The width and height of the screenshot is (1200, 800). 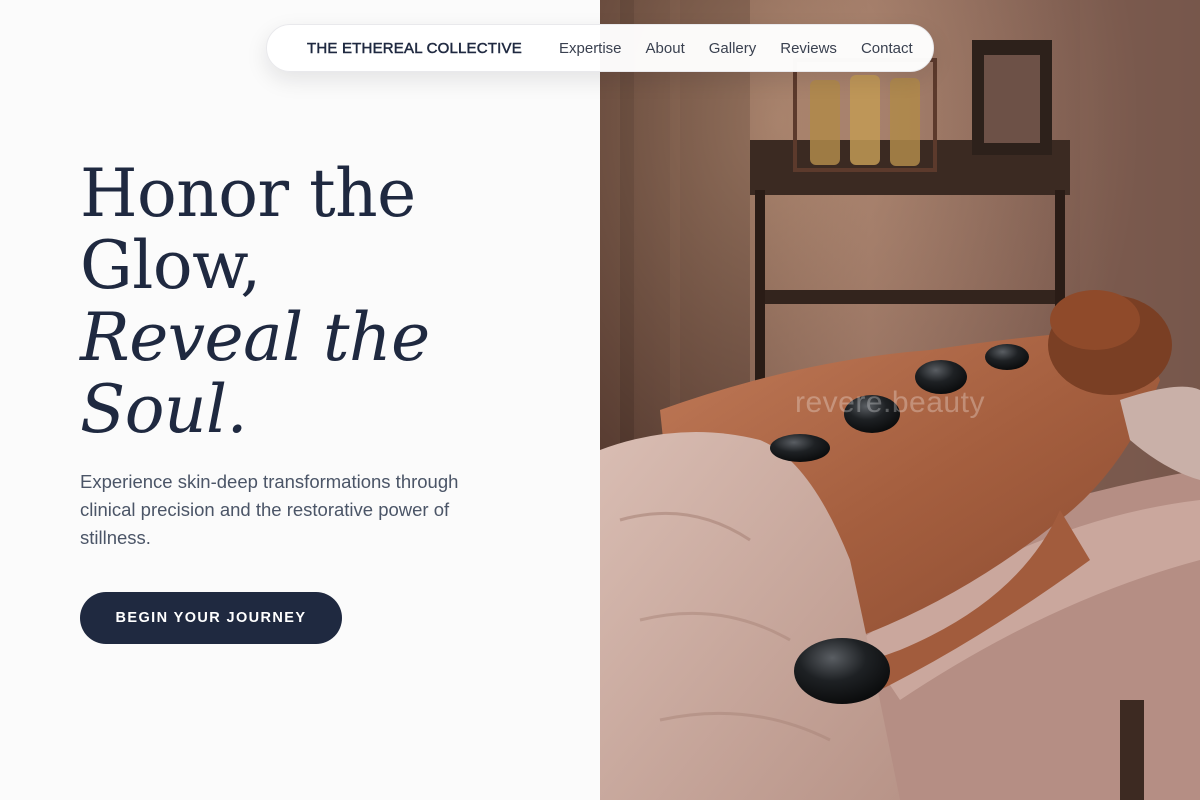 I want to click on hero-headline: Honor the Glow, Reveal the Soul., so click(x=255, y=302).